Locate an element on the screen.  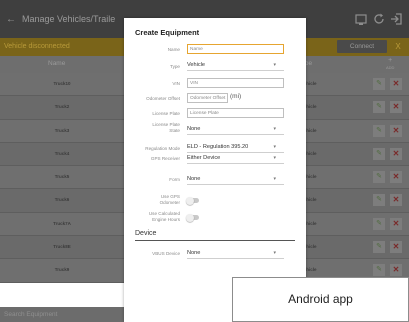
vbus-device-label: VBUS Device is located at coordinates (166, 253).